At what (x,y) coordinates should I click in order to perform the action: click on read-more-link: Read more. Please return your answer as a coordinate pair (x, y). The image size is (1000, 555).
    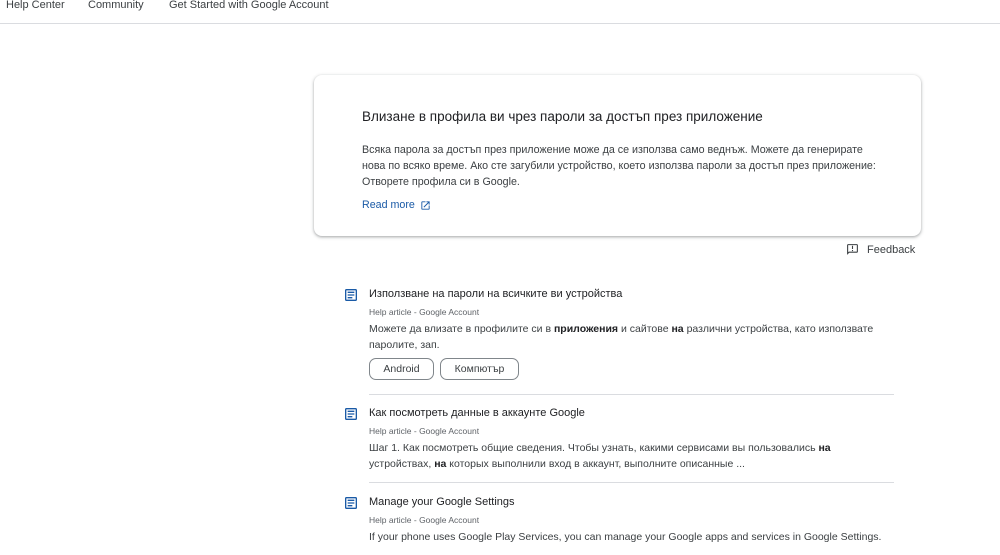
    Looking at the image, I should click on (396, 205).